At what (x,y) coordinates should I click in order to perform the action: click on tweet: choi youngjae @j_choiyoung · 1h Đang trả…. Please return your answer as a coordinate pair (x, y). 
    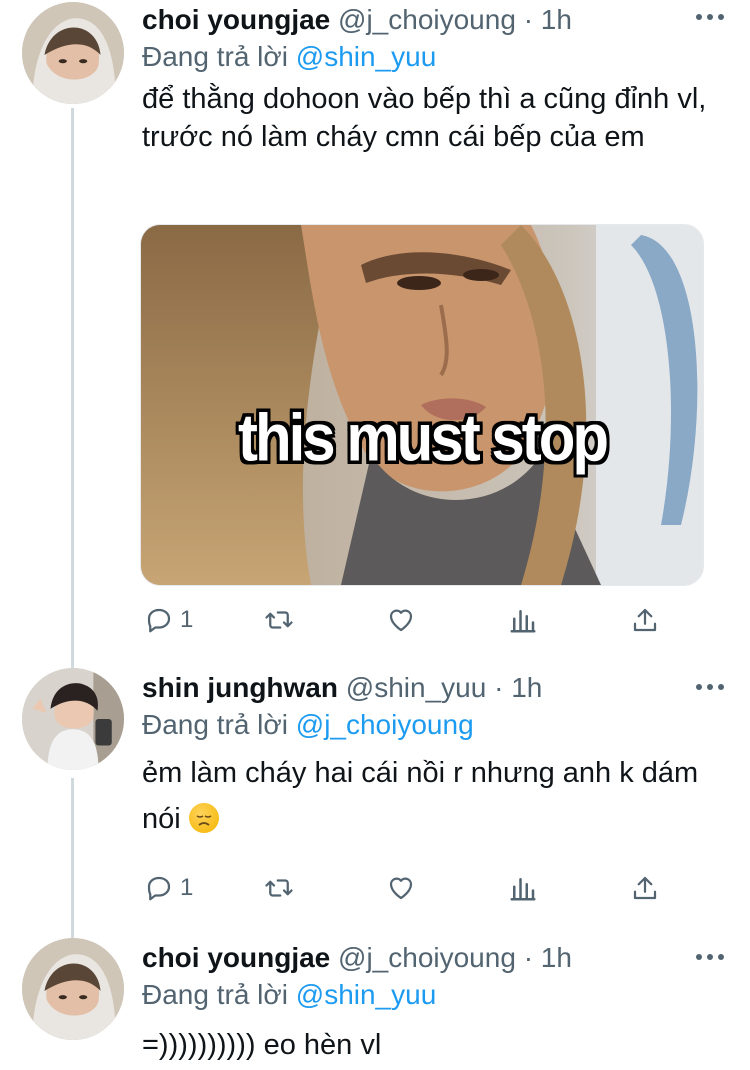
    Looking at the image, I should click on (375, 1004).